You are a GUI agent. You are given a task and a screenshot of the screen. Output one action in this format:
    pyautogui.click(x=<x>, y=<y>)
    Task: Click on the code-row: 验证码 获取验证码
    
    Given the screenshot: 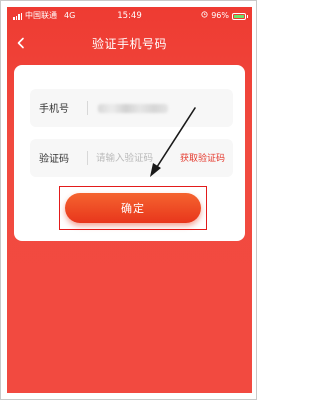 What is the action you would take?
    pyautogui.click(x=131, y=158)
    